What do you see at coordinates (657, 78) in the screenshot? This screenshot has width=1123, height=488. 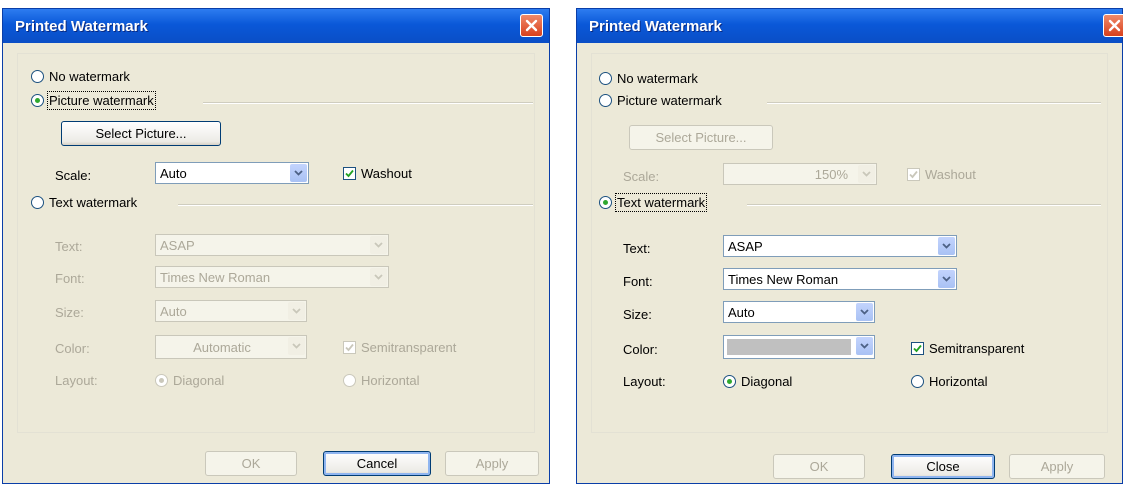 I see `no-watermark-label: No watermark` at bounding box center [657, 78].